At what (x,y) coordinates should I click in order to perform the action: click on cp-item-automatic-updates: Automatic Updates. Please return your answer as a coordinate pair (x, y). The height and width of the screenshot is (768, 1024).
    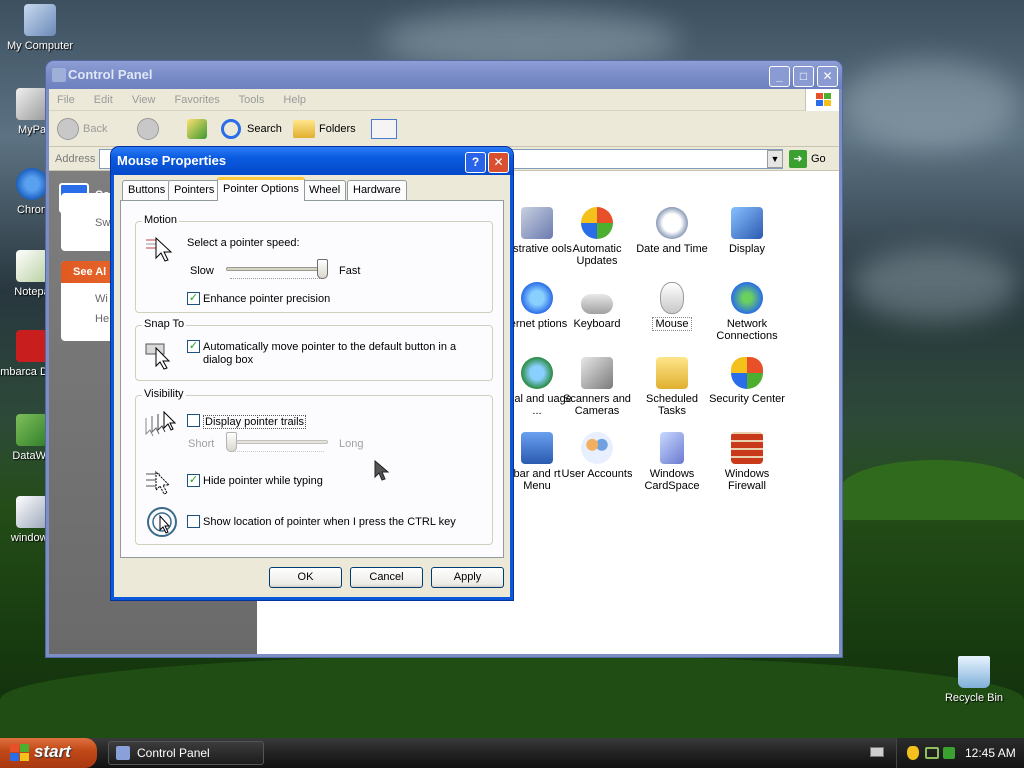
    Looking at the image, I should click on (597, 237).